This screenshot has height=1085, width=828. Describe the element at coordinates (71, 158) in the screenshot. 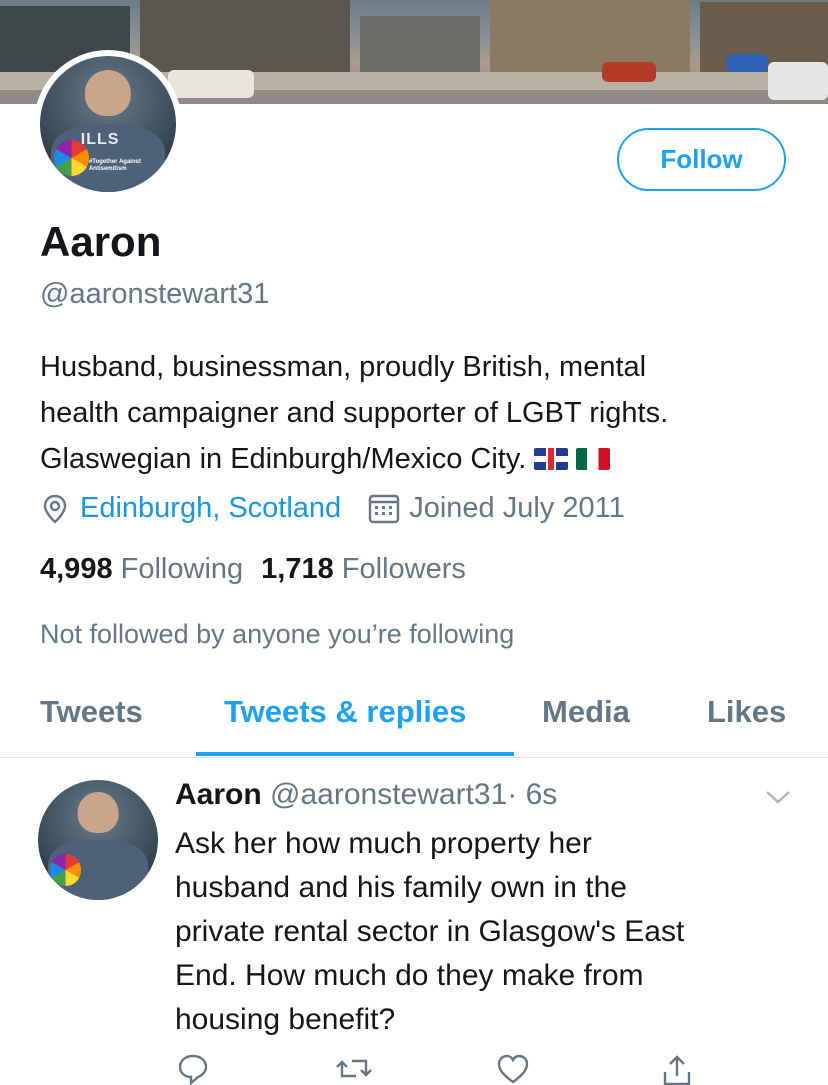

I see `star-logo-icon` at that location.